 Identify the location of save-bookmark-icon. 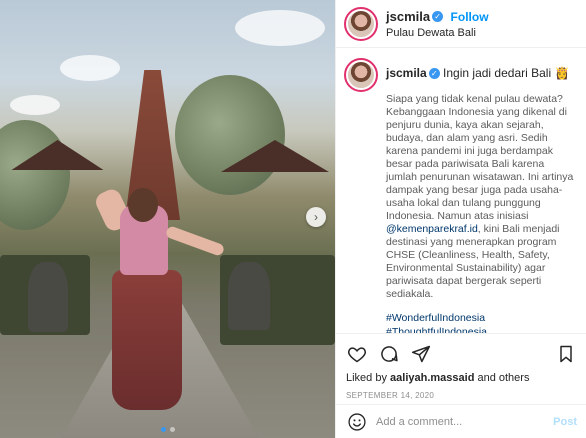
(566, 354).